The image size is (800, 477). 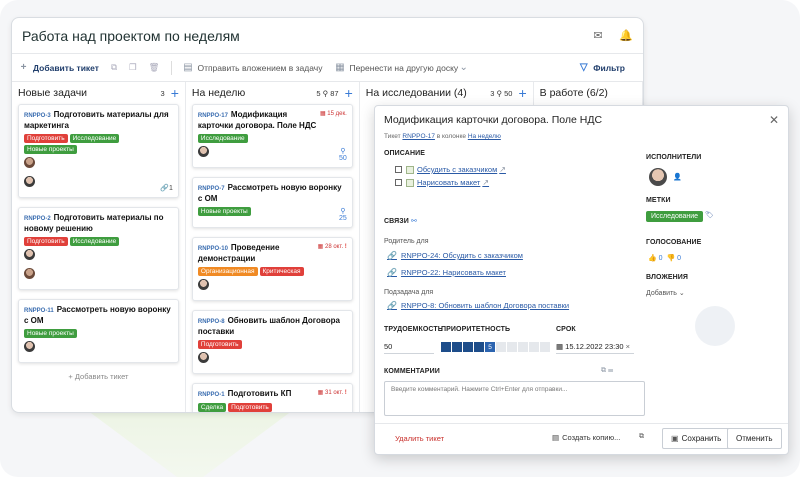 I want to click on send-attachment-button: ▤ Отправить вложением в задачу, so click(x=252, y=67).